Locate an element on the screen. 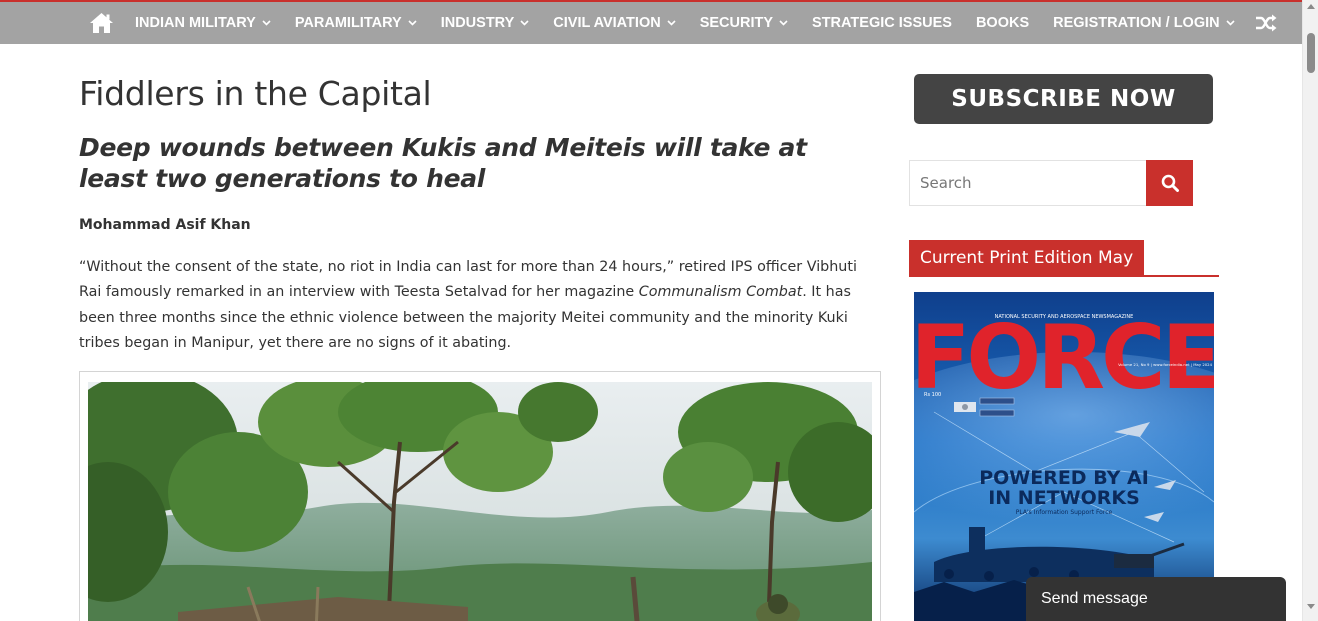 This screenshot has height=621, width=1318. nav-item-security: SECURITY is located at coordinates (744, 23).